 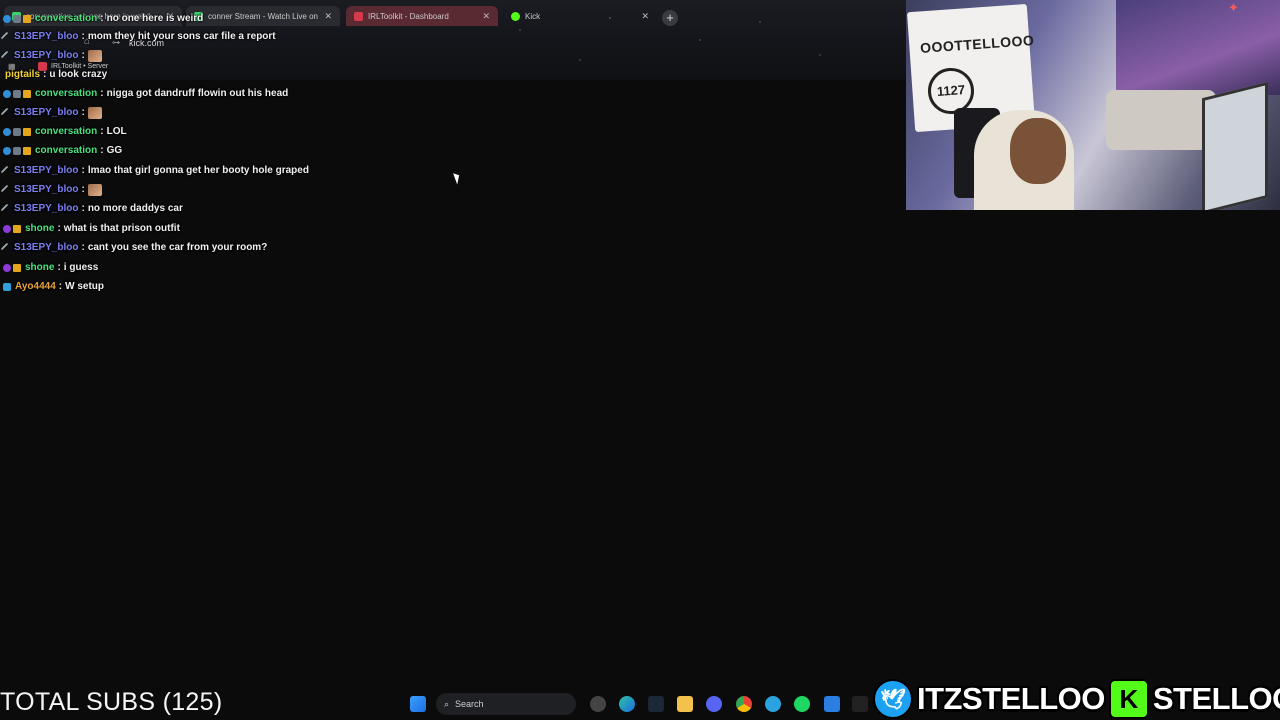 What do you see at coordinates (670, 18) in the screenshot?
I see `new-tab-button: +` at bounding box center [670, 18].